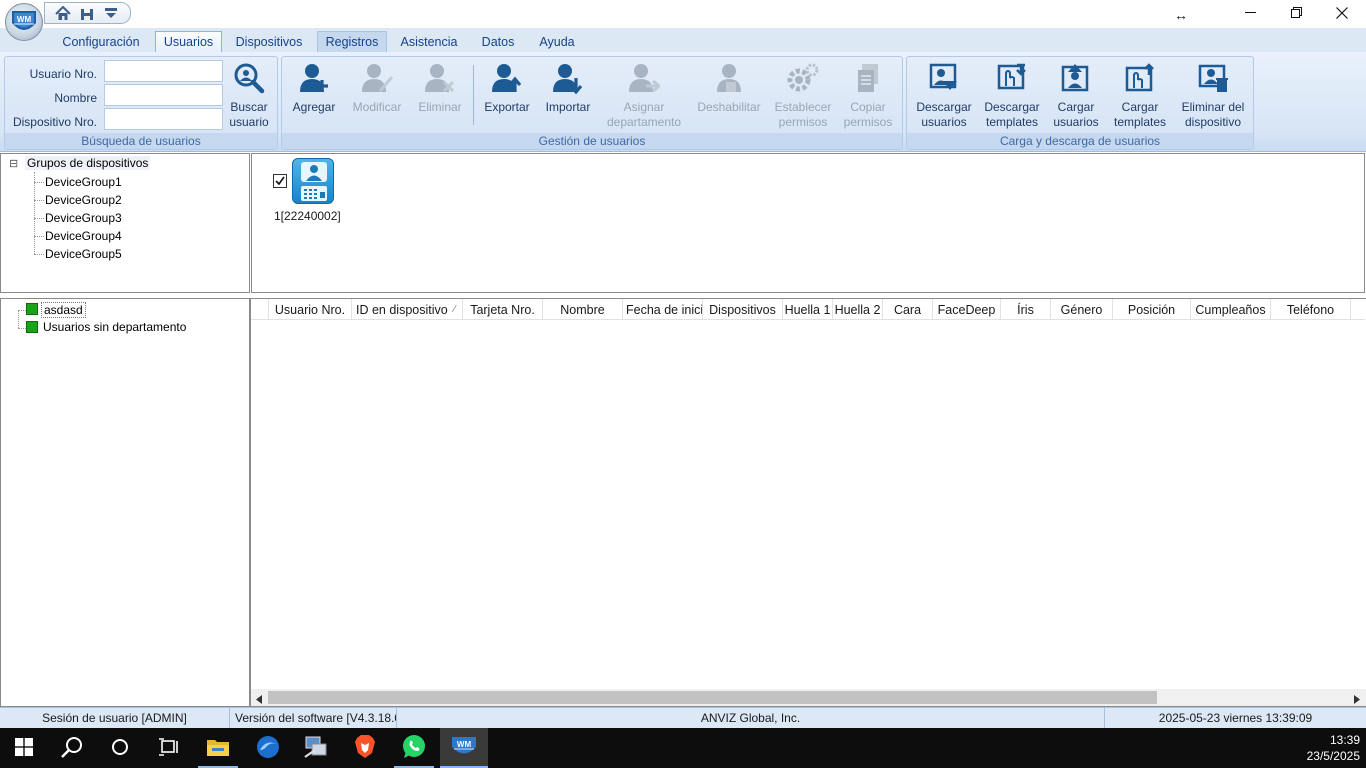  I want to click on department-item: asdasd, so click(63, 310).